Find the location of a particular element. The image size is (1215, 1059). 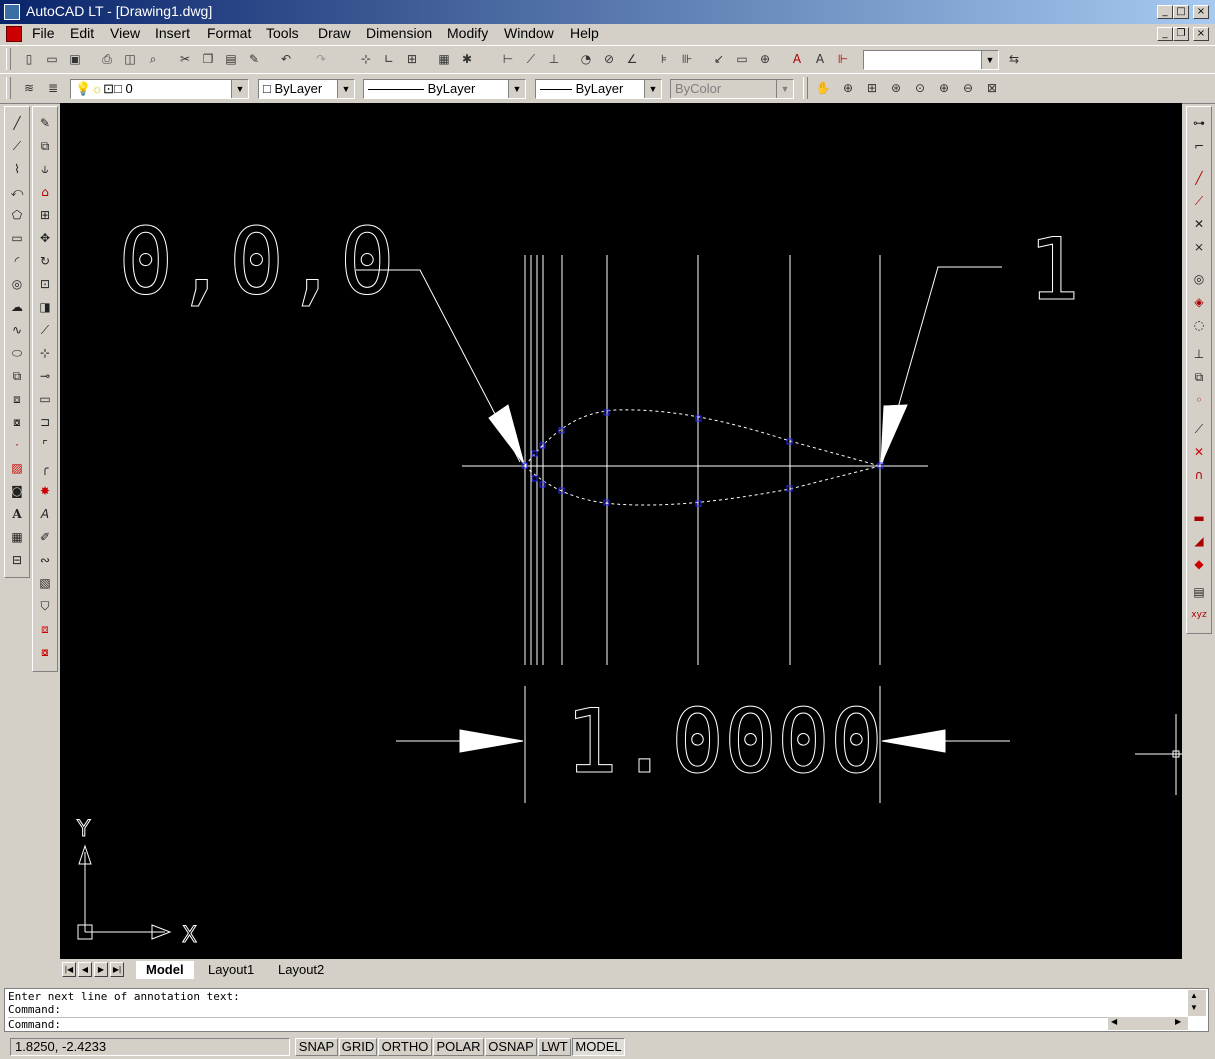

spline-icon: ∿ is located at coordinates (17, 330).